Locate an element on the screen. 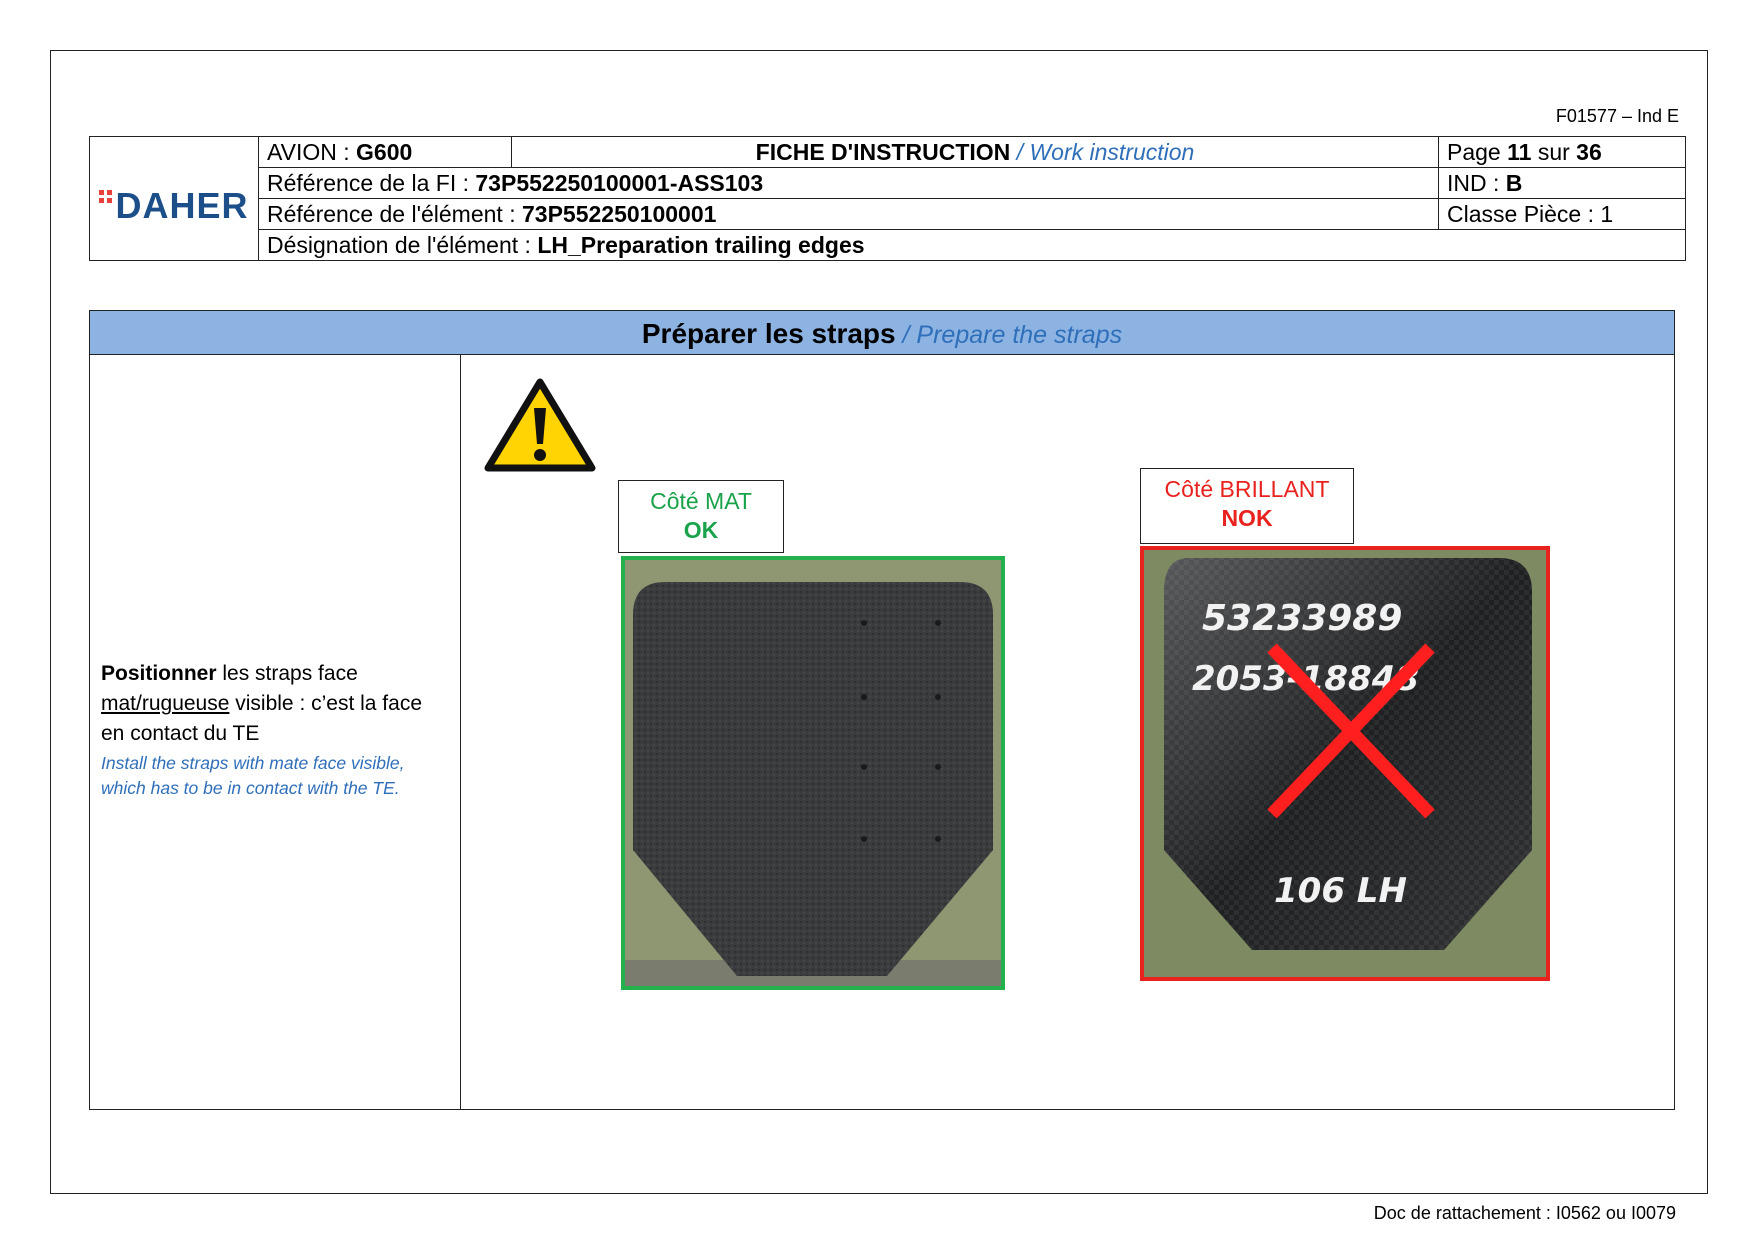 This screenshot has height=1240, width=1754. logo-cell: DAHER is located at coordinates (174, 198).